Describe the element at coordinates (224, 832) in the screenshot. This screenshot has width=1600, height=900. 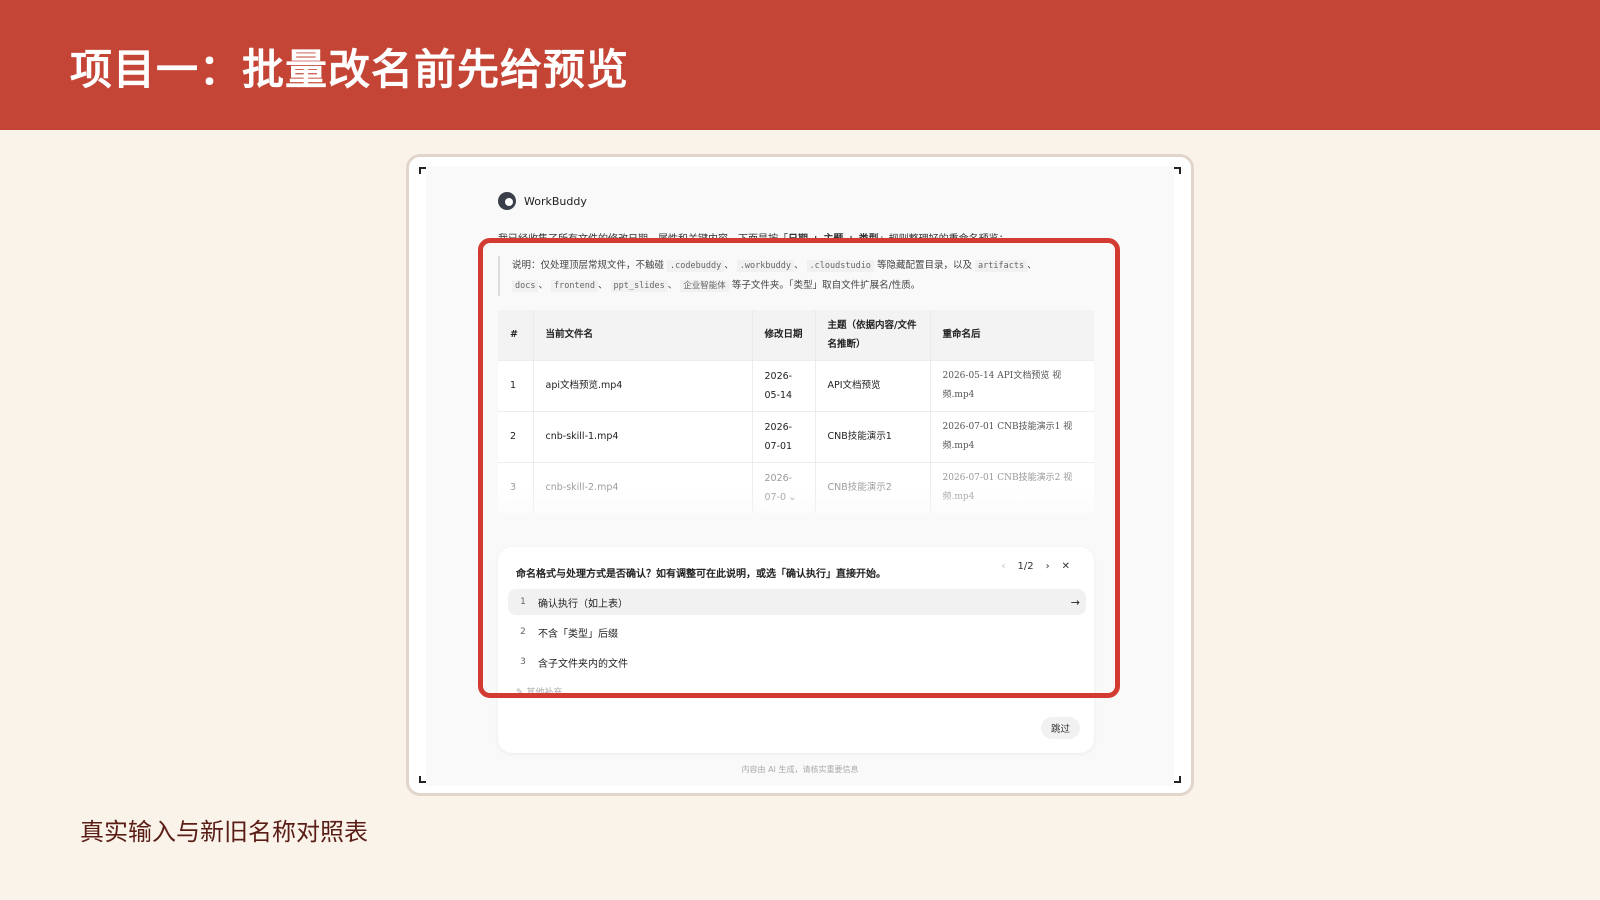
I see `slide-caption: 真实输入与新旧名称对照表` at that location.